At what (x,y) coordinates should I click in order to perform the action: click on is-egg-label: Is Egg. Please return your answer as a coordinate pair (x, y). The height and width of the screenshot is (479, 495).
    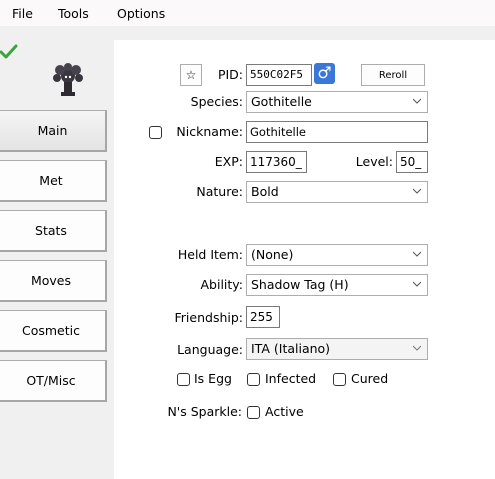
    Looking at the image, I should click on (213, 378).